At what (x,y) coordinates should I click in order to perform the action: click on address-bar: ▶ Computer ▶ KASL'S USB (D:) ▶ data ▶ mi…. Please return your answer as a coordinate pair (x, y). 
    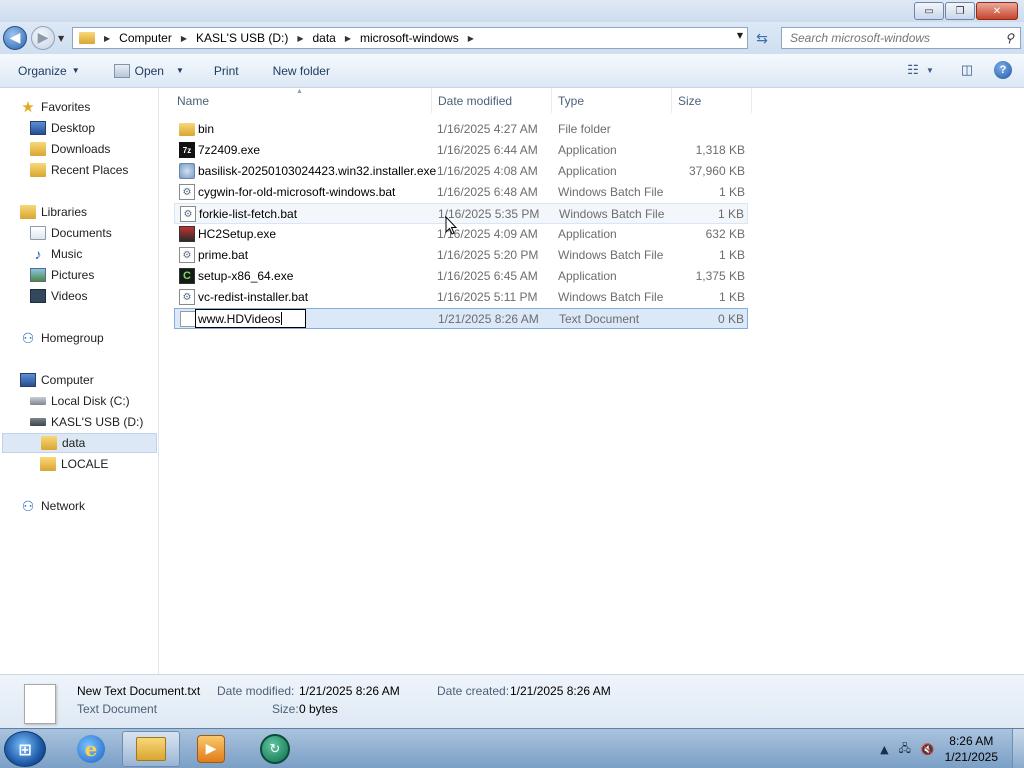
    Looking at the image, I should click on (410, 38).